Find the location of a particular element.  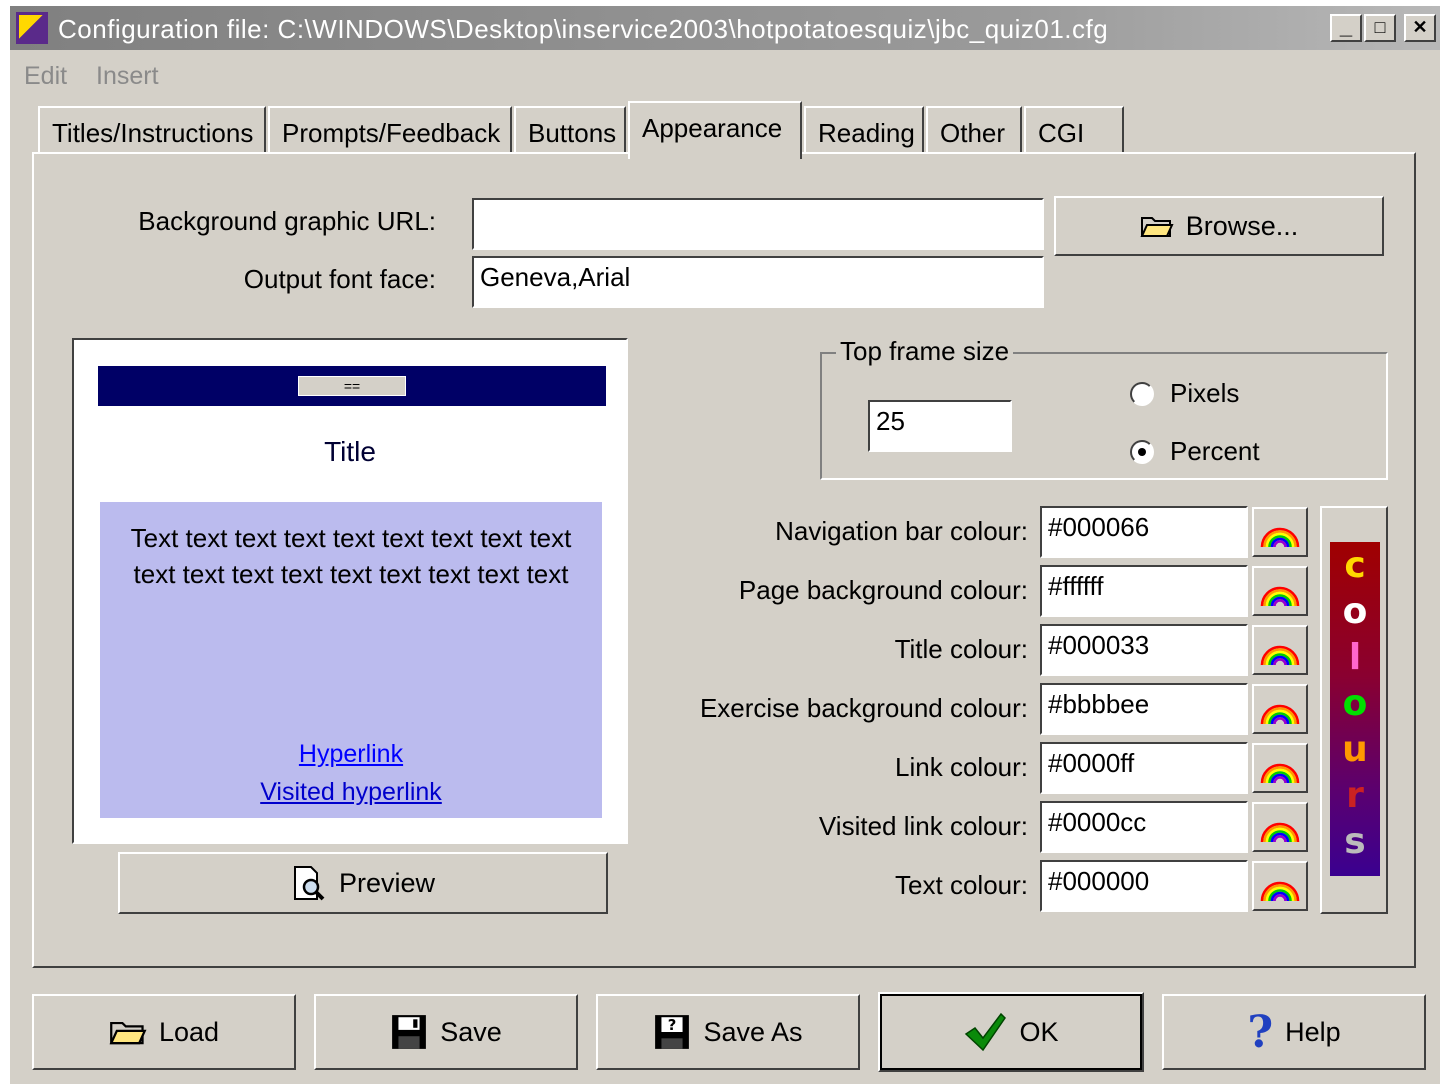

colour-input: #0000ff is located at coordinates (1144, 768).